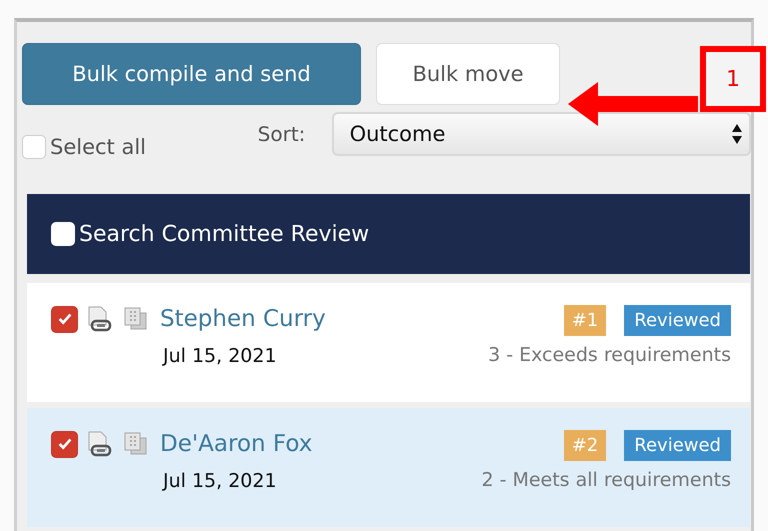 The width and height of the screenshot is (768, 531). I want to click on select-all-checkbox, so click(34, 147).